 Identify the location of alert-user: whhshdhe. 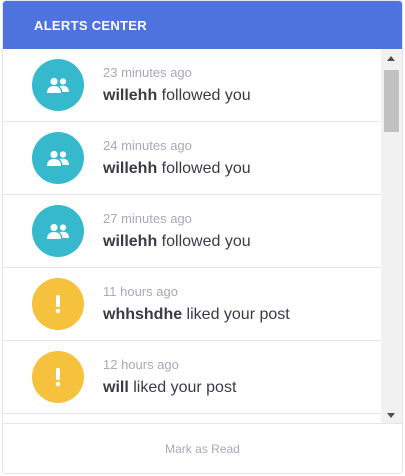
(143, 314).